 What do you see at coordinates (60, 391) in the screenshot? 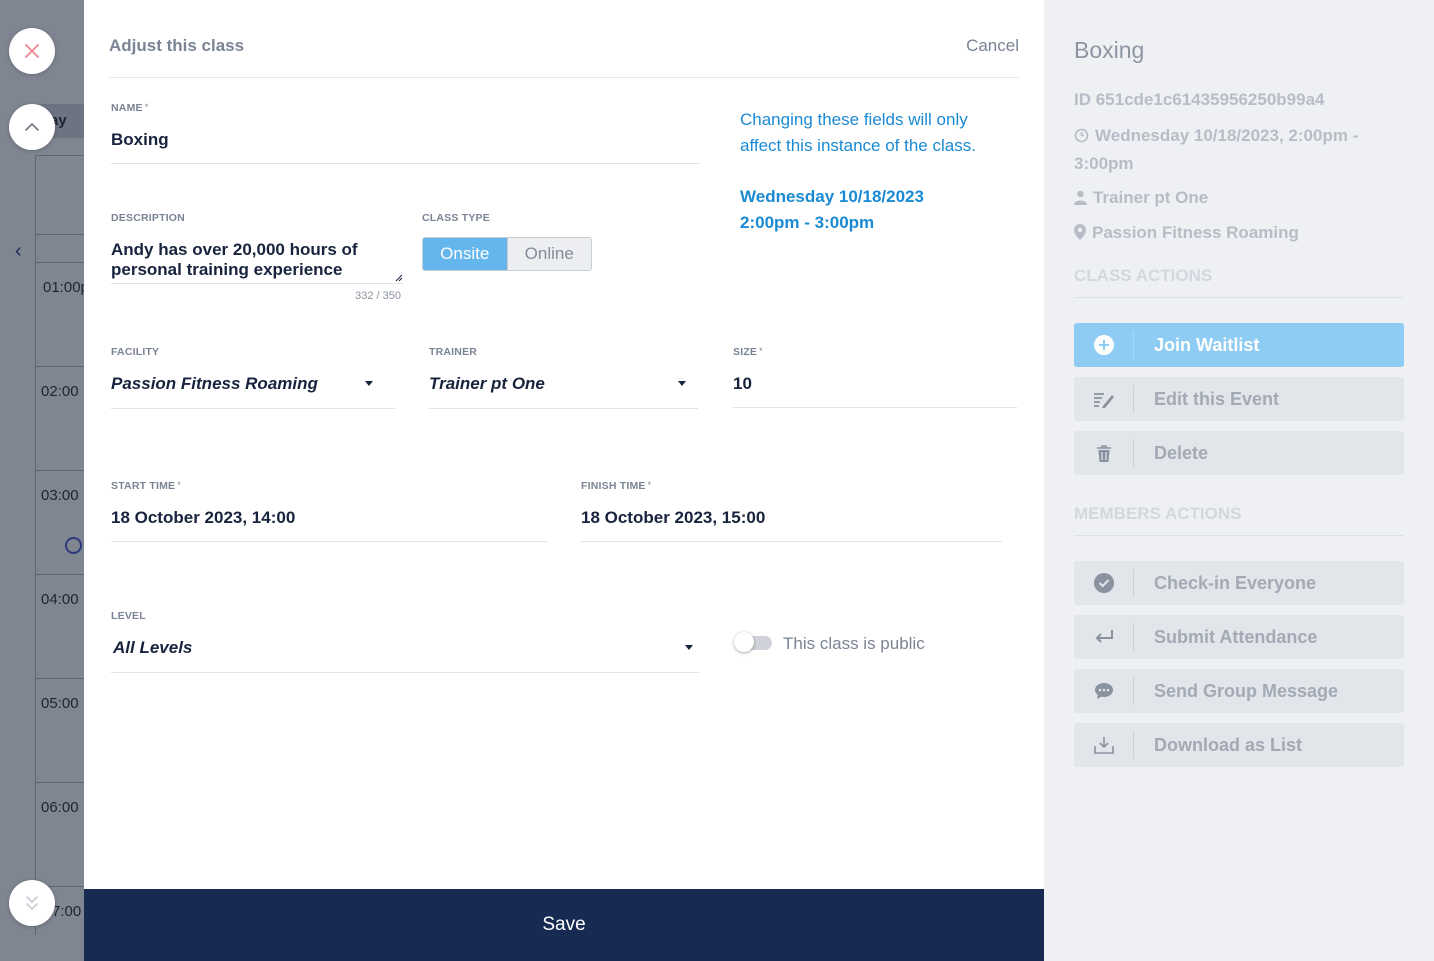
I see `calendar-time-label: 02:00` at bounding box center [60, 391].